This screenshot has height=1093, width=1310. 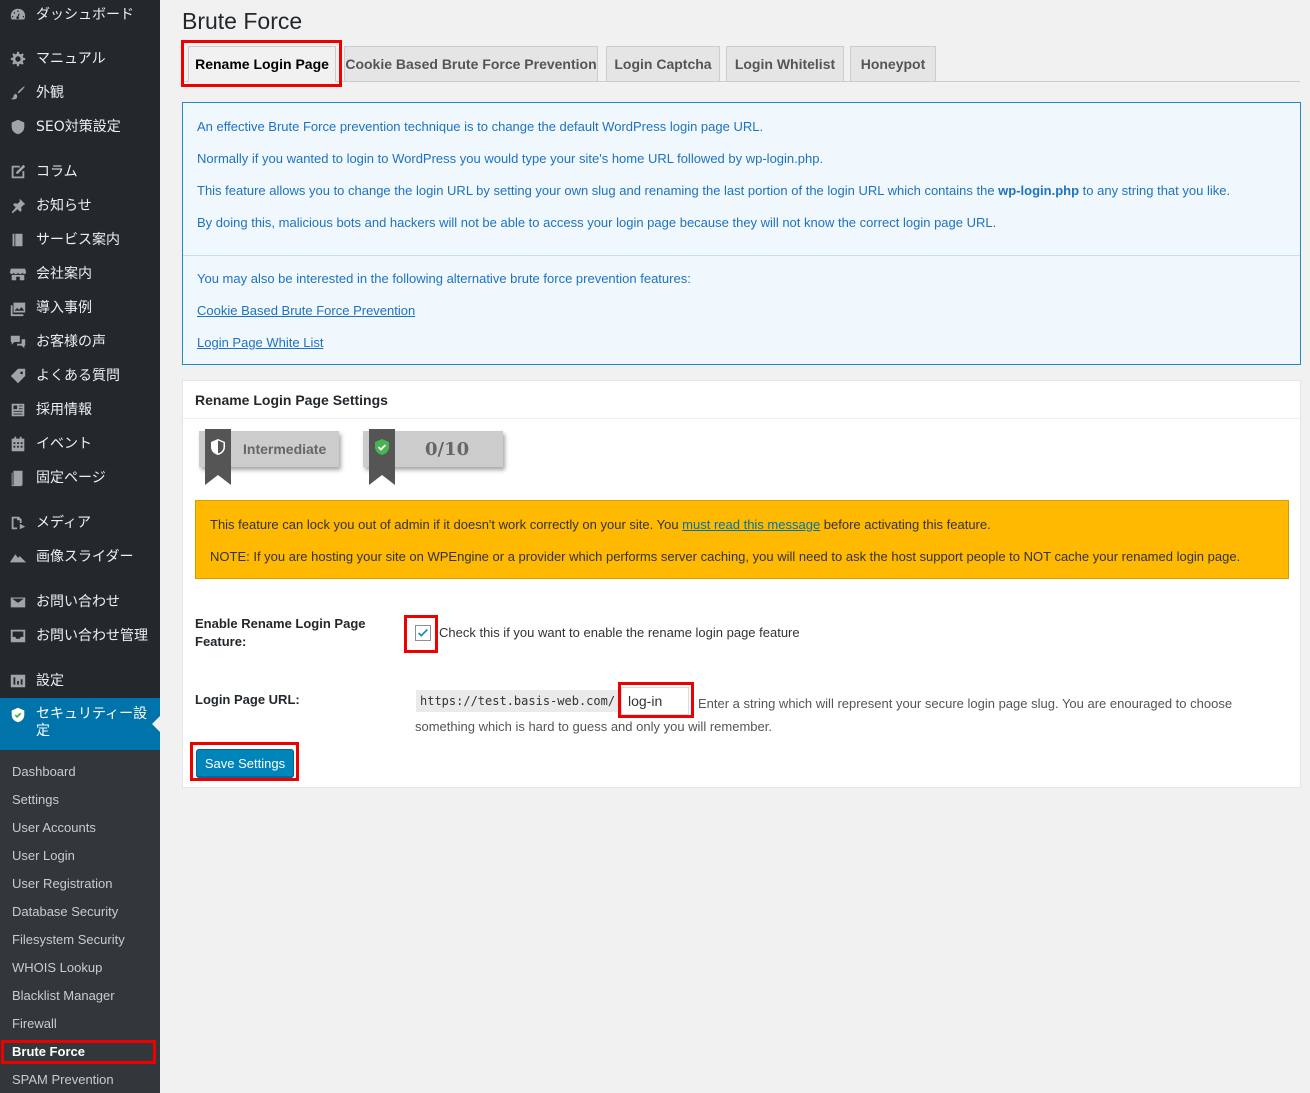 What do you see at coordinates (306, 310) in the screenshot?
I see `cookie-prevention-link: Cookie Based Brute Force Prevention` at bounding box center [306, 310].